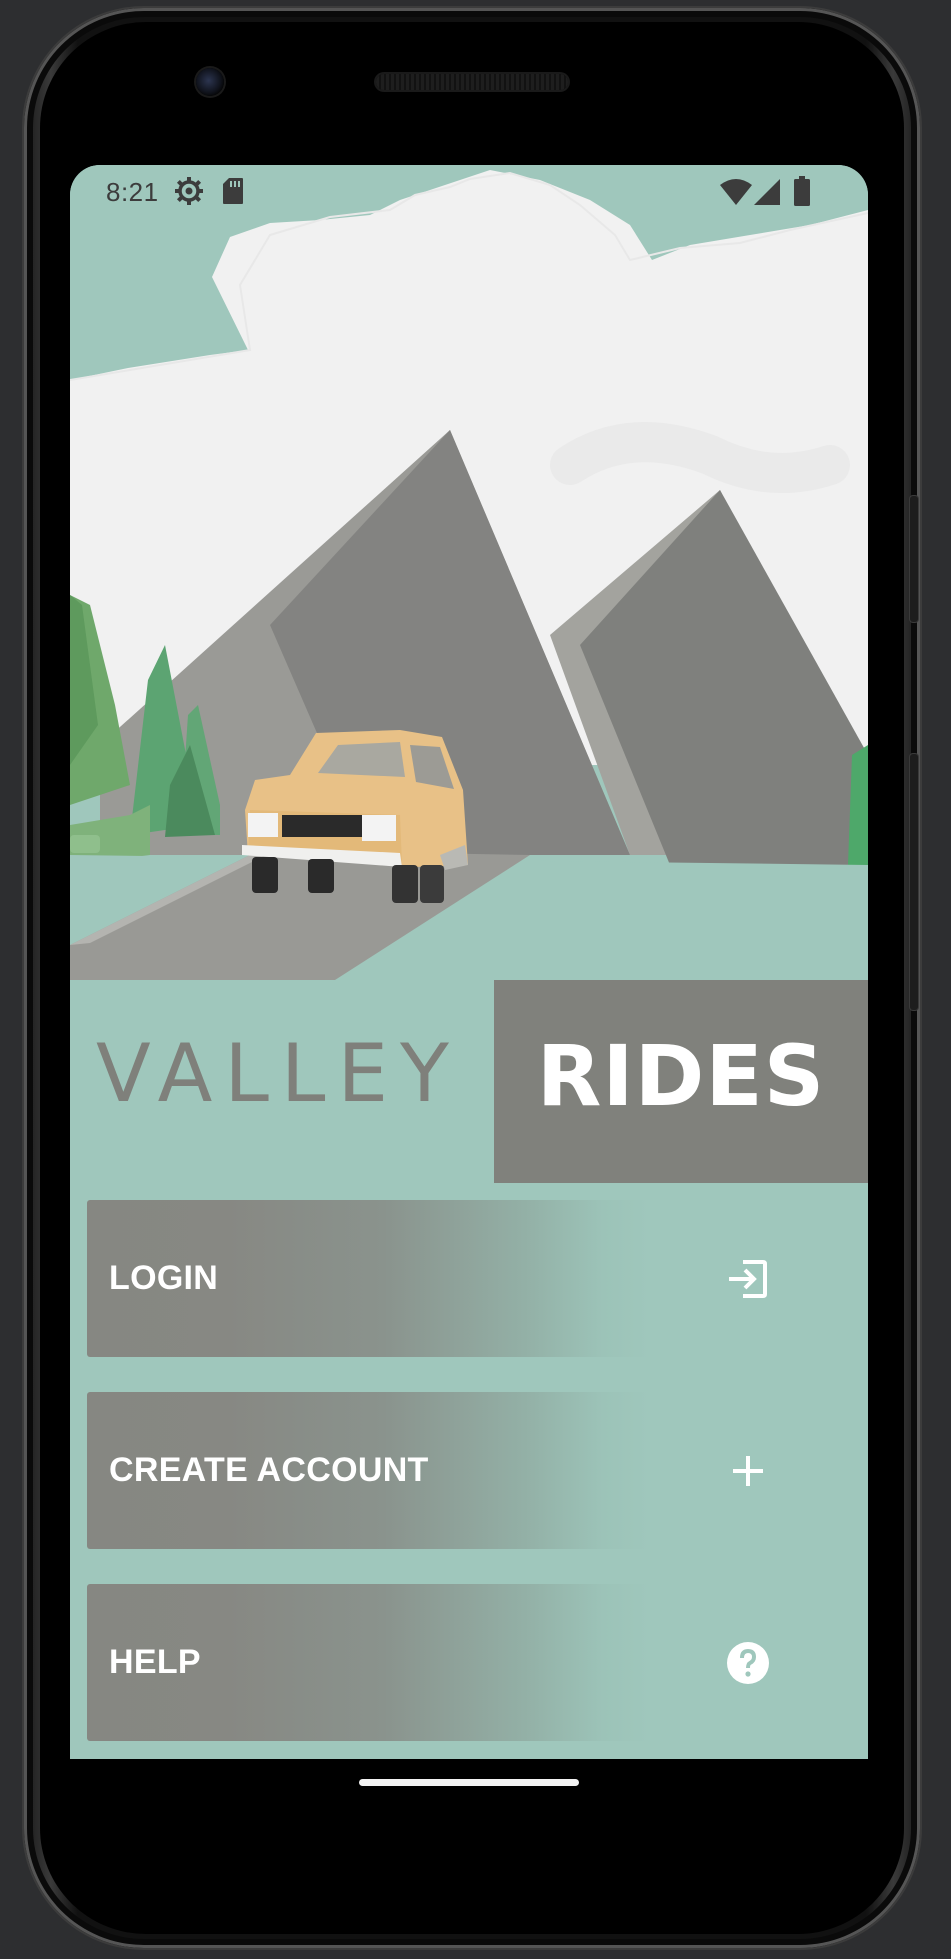  What do you see at coordinates (748, 1471) in the screenshot?
I see `plus-icon` at bounding box center [748, 1471].